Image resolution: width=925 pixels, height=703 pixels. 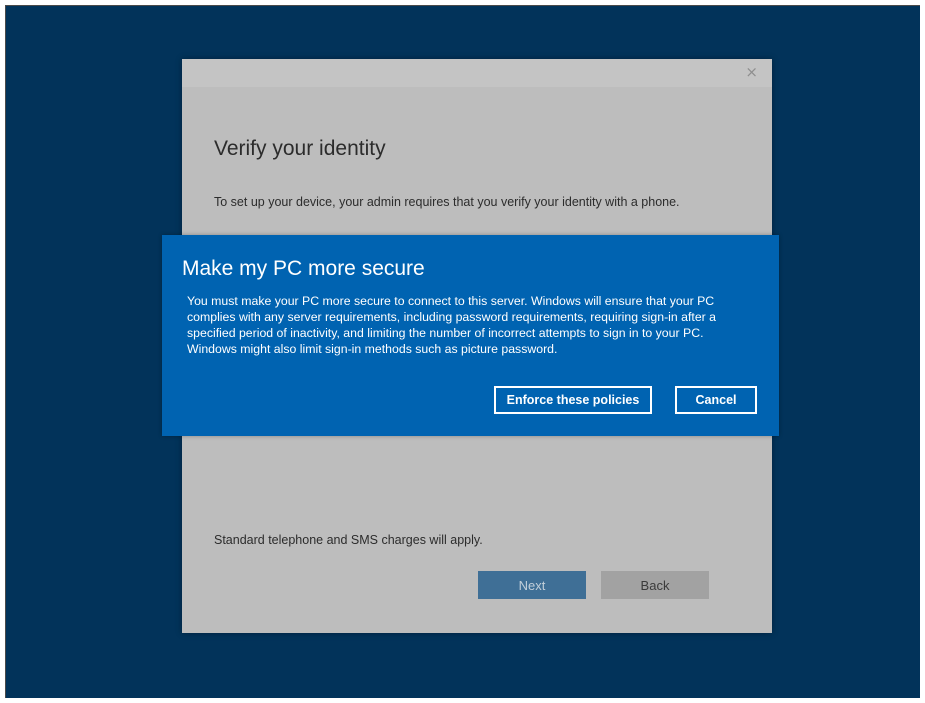 I want to click on prompt-title: Make my PC more secure, so click(x=303, y=268).